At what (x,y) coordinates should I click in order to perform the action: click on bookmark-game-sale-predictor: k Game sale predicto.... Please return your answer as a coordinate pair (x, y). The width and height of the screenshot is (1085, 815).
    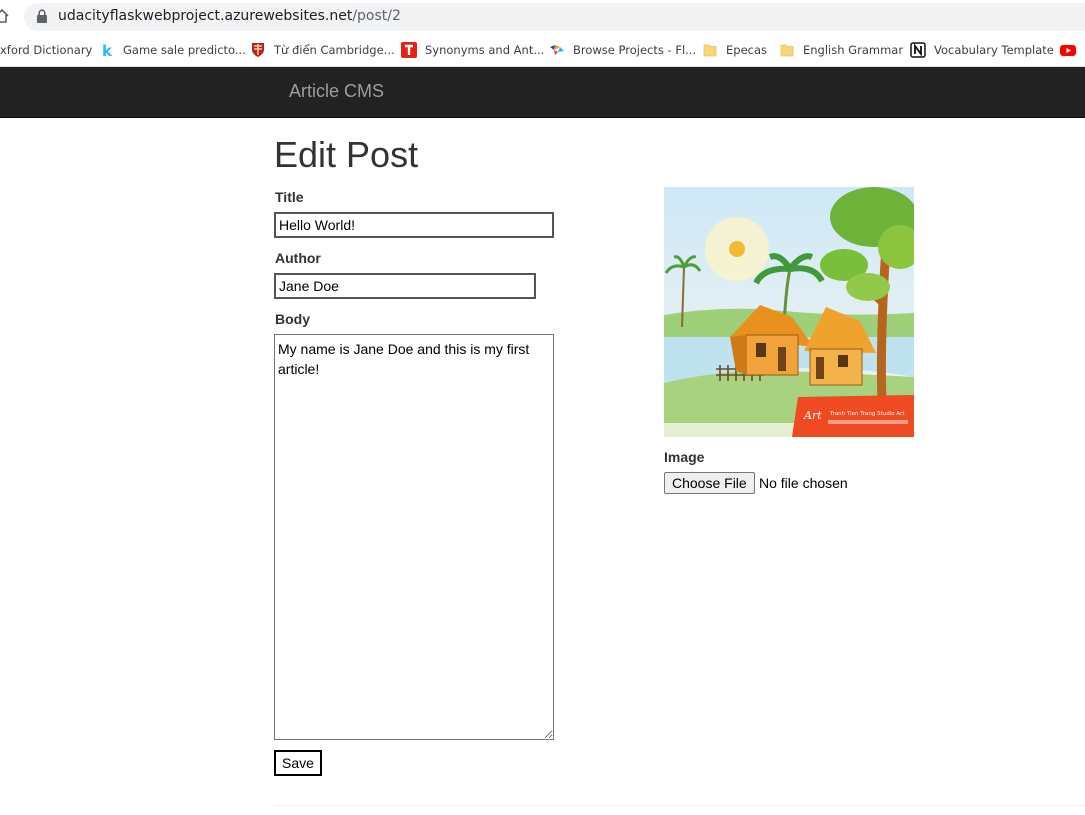
    Looking at the image, I should click on (172, 50).